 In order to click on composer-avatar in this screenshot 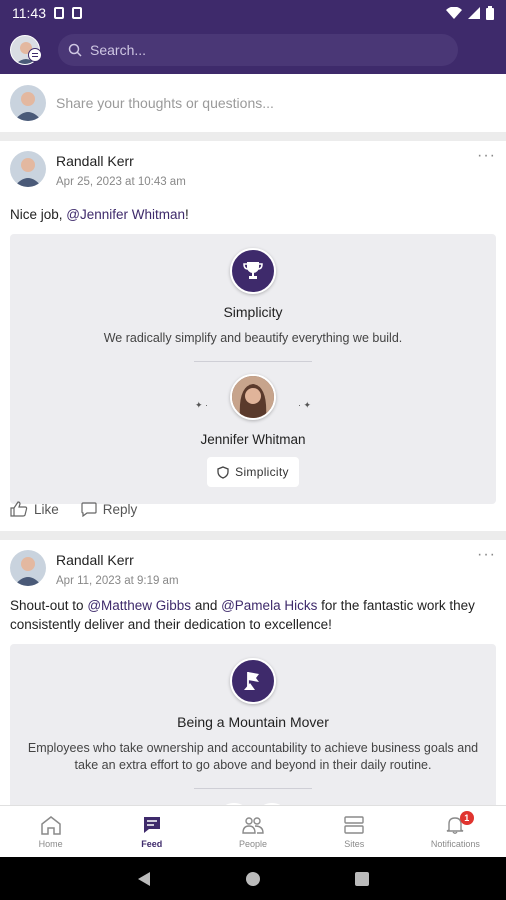, I will do `click(28, 103)`.